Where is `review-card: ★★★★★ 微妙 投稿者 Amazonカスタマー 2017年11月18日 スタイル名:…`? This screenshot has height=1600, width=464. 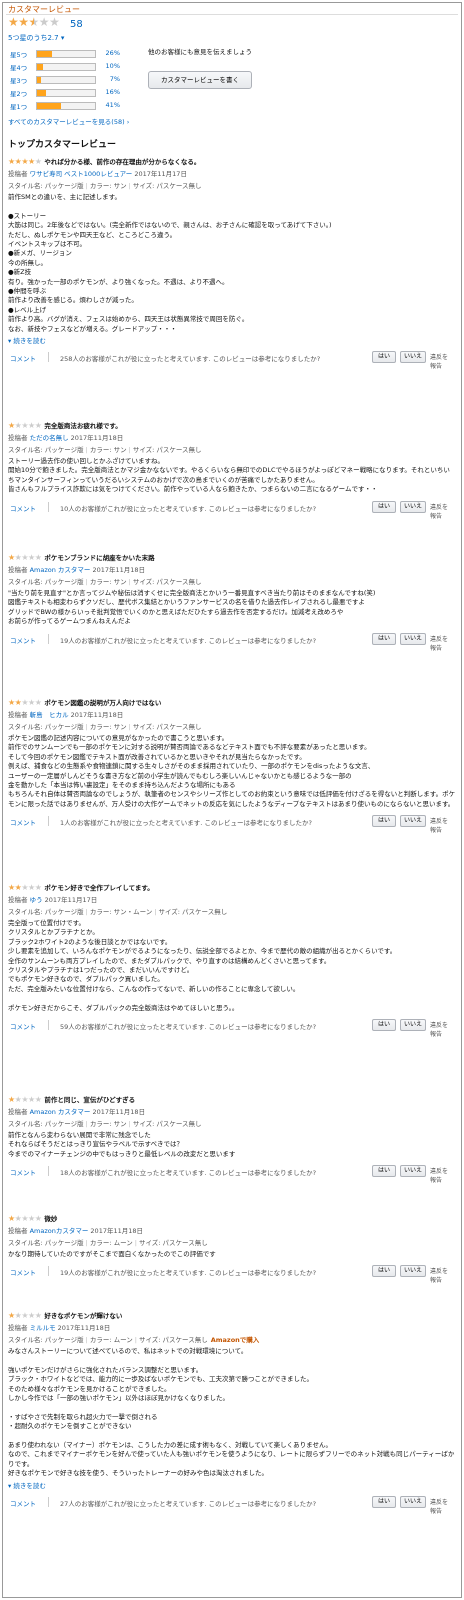 review-card: ★★★★★ 微妙 投稿者 Amazonカスタマー 2017年11月18日 スタイル名:… is located at coordinates (232, 1250).